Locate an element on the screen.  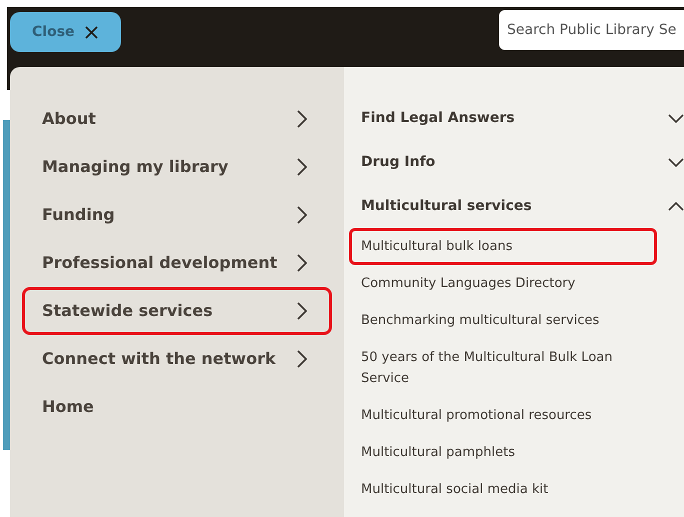
menu-item: About is located at coordinates (177, 119).